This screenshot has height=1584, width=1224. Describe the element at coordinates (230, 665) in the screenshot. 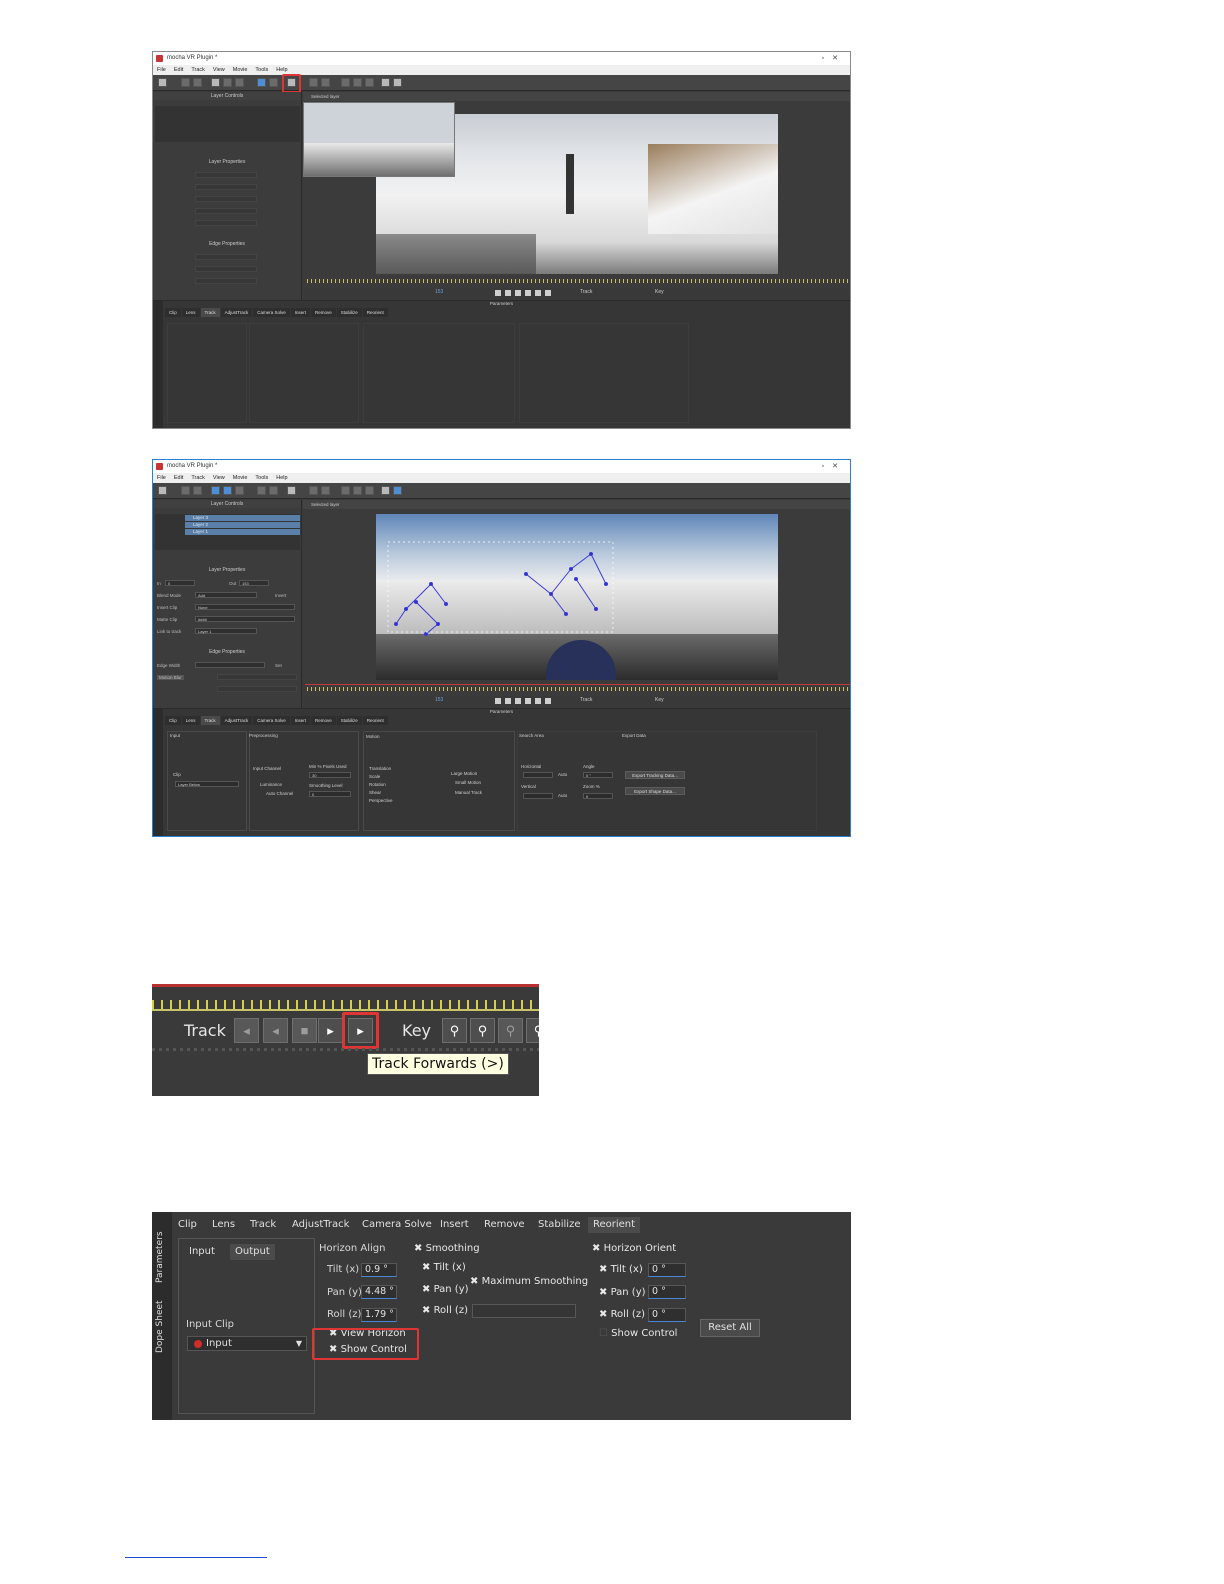

I see `edge-width-field` at that location.